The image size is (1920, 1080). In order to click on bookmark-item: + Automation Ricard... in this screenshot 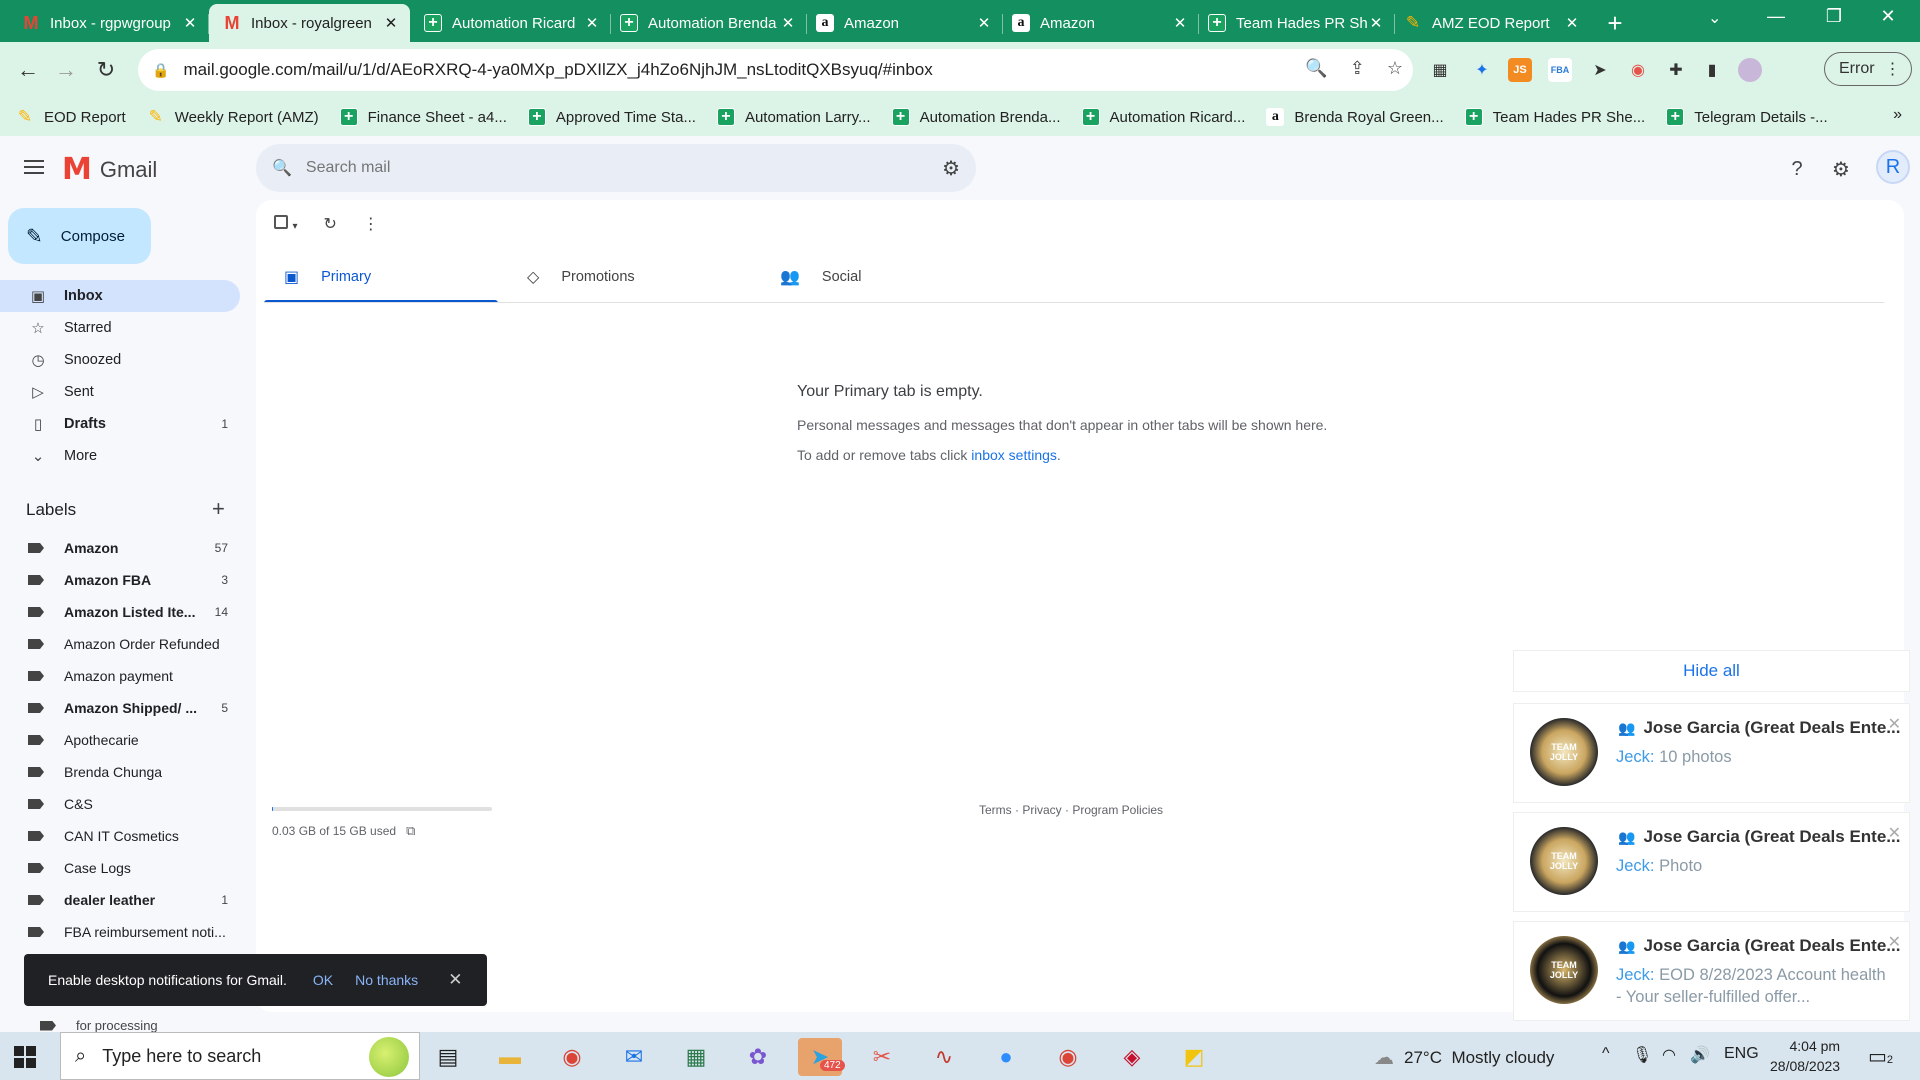, I will do `click(1163, 117)`.